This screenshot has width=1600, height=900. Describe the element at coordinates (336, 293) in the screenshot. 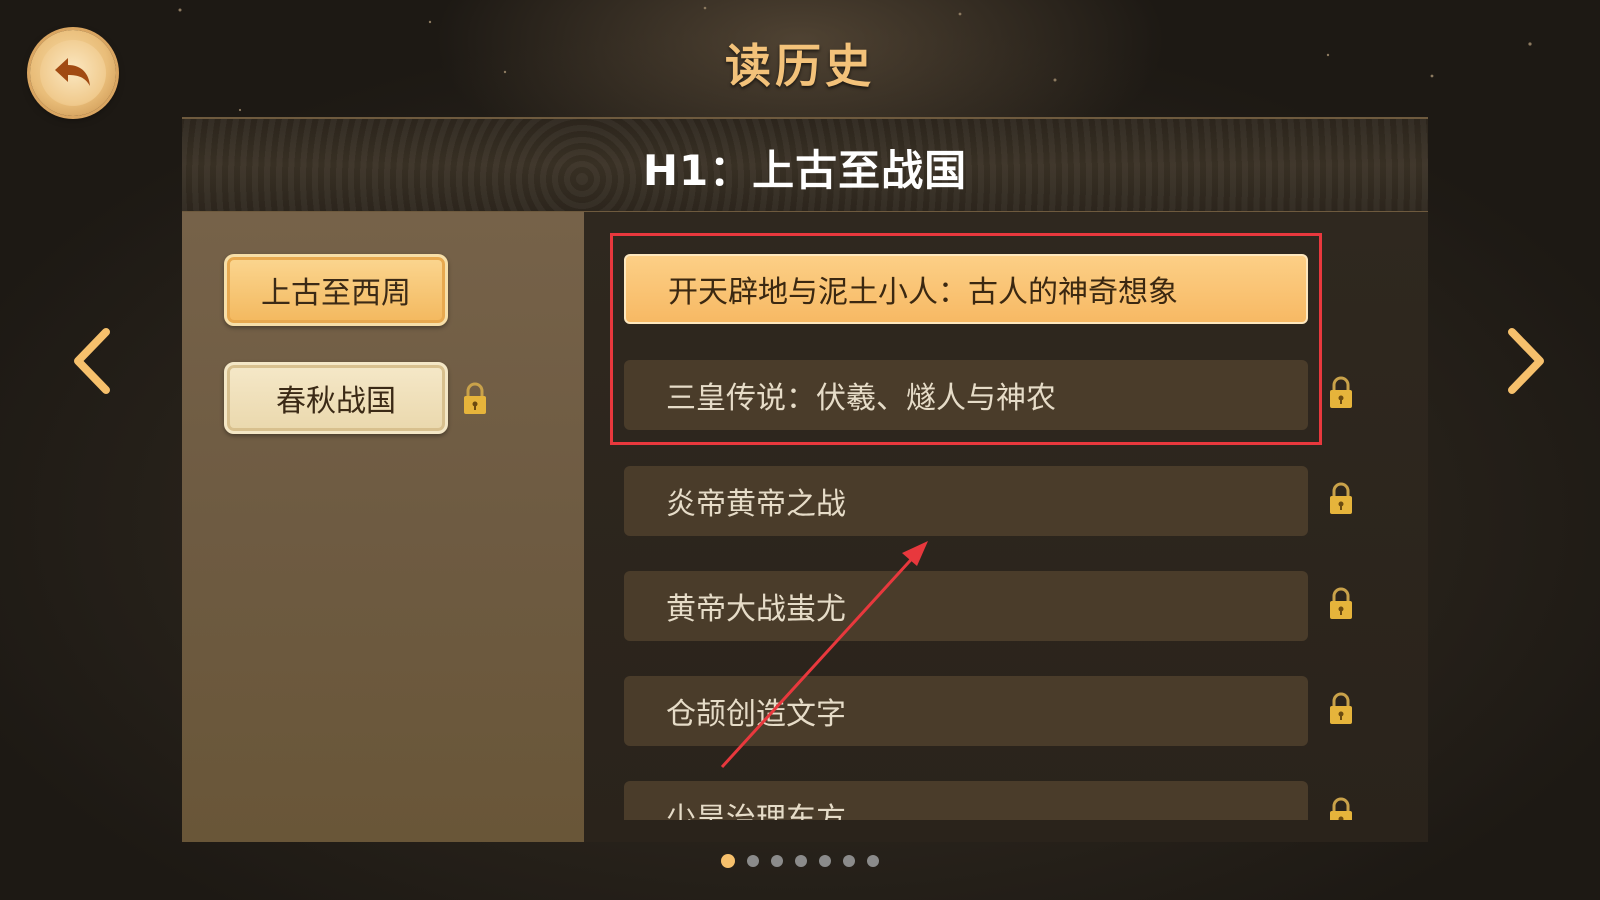

I see `era-label: 上古至西周` at that location.